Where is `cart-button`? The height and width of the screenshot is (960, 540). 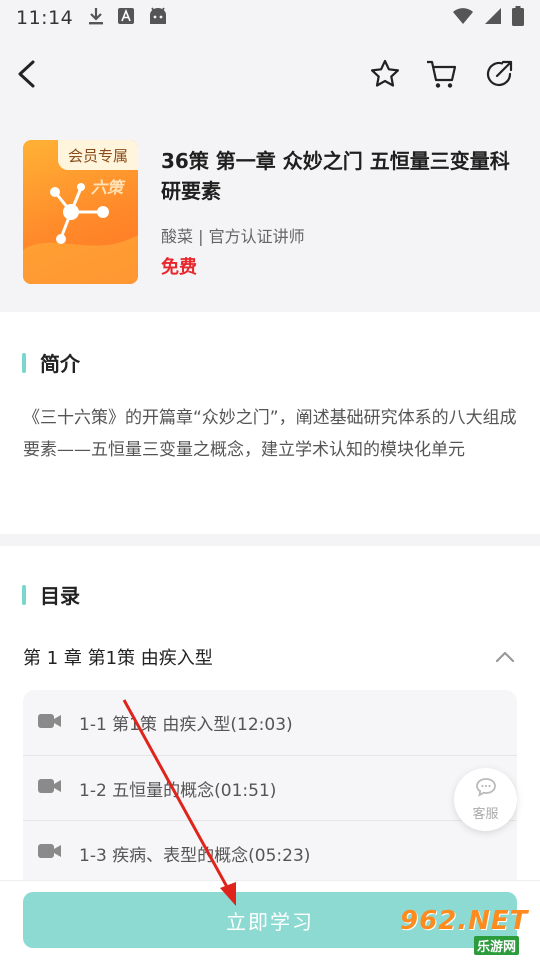
cart-button is located at coordinates (442, 76).